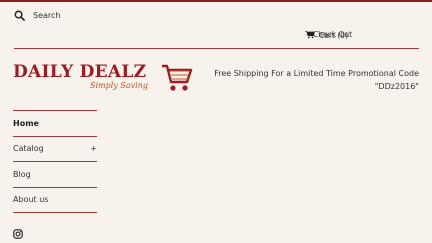  Describe the element at coordinates (18, 233) in the screenshot. I see `instagram-icon` at that location.